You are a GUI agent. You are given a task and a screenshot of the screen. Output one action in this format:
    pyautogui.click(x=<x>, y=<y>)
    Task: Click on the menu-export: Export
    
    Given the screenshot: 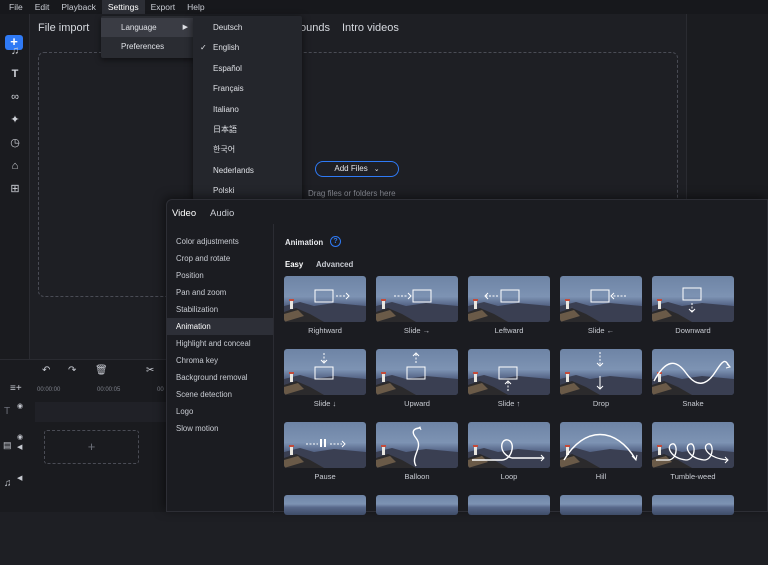 What is the action you would take?
    pyautogui.click(x=163, y=7)
    